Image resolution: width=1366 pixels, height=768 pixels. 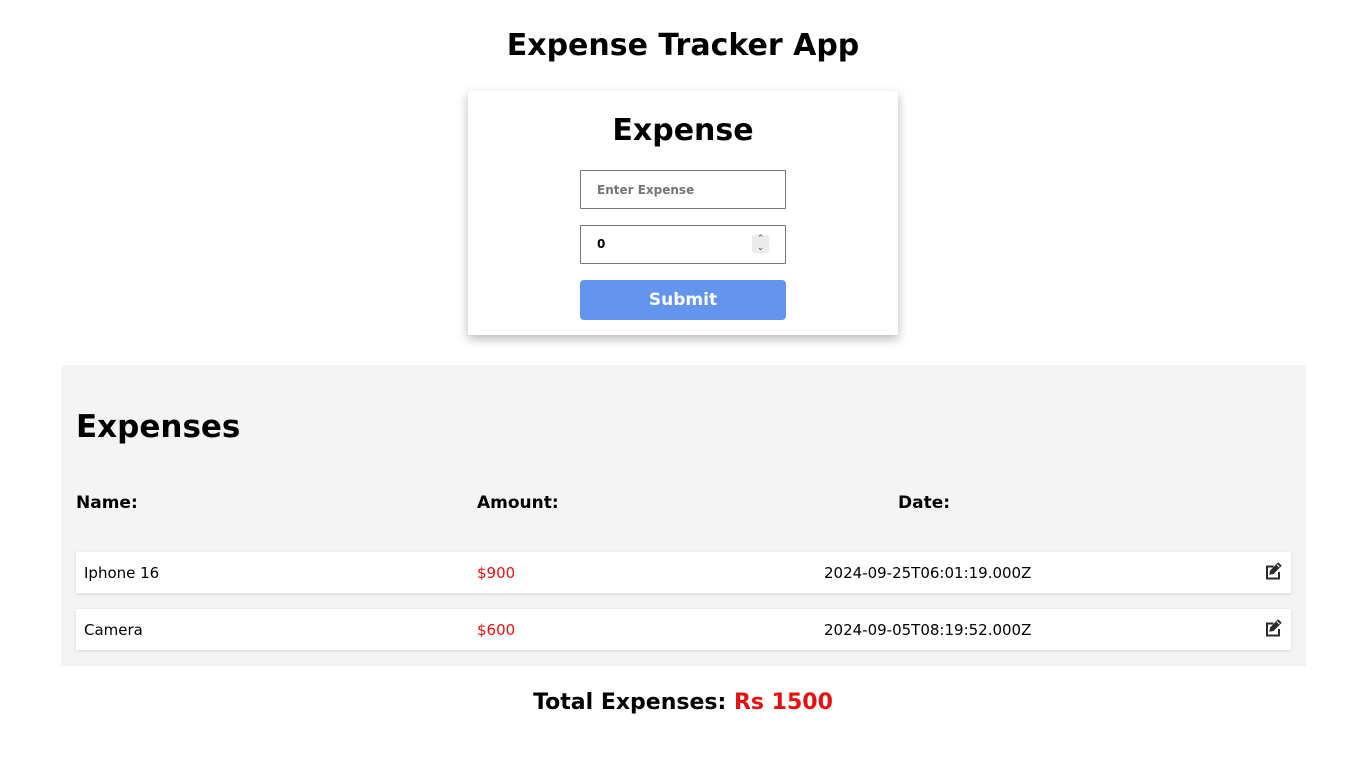 I want to click on app-title: Expense Tracker App, so click(x=683, y=45).